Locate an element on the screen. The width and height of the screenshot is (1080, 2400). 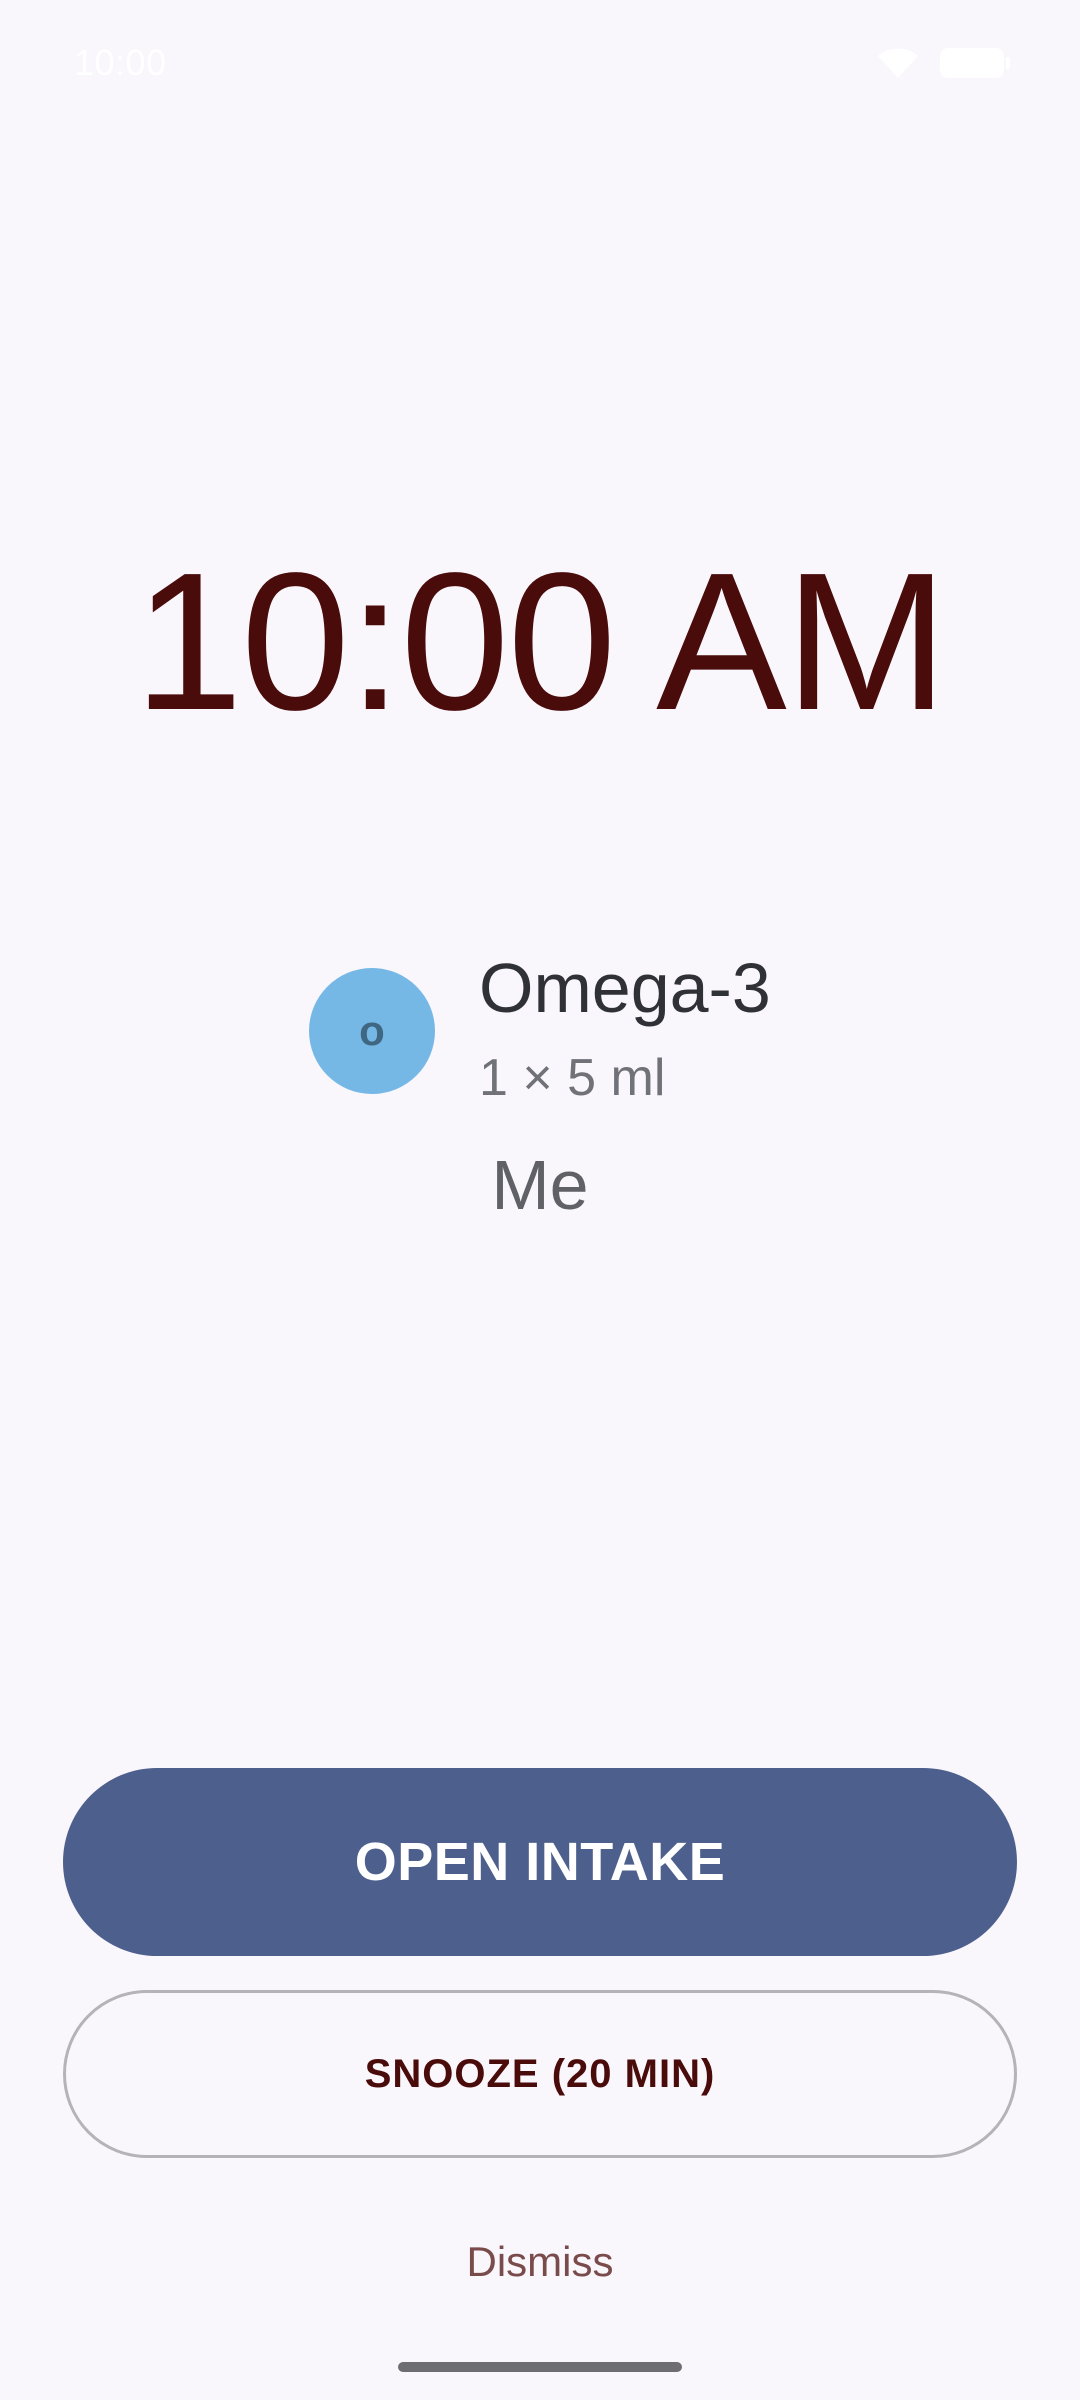
status-icons is located at coordinates (943, 63).